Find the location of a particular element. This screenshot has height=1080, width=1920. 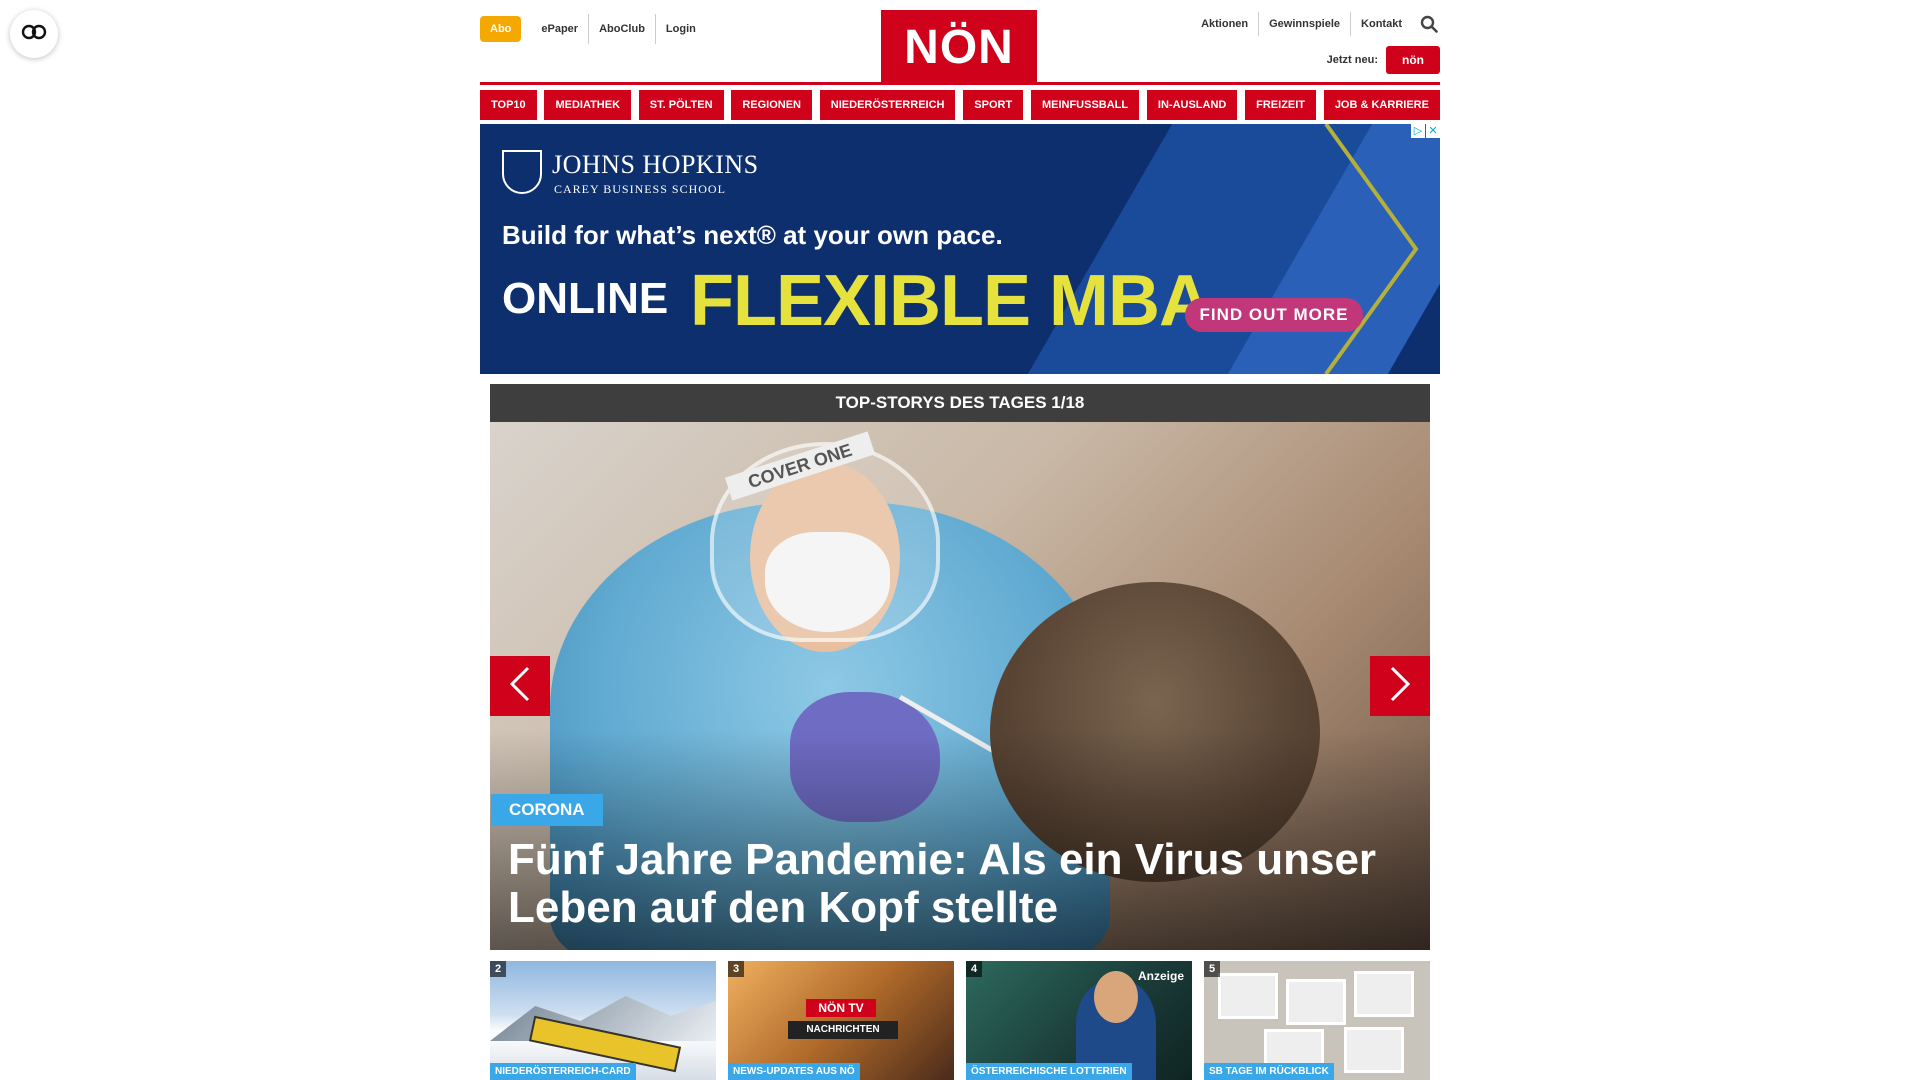

chevron-right-icon is located at coordinates (1400, 686).